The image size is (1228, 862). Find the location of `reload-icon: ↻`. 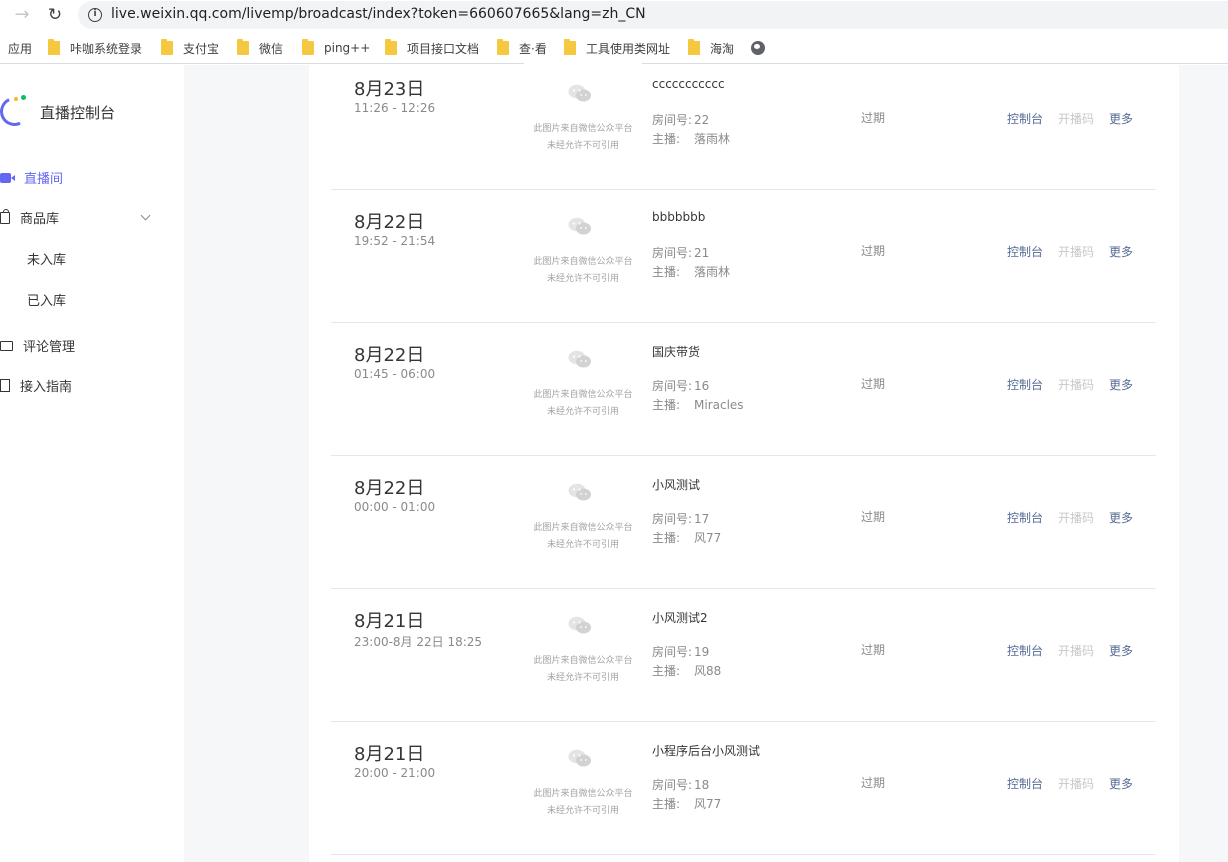

reload-icon: ↻ is located at coordinates (55, 15).